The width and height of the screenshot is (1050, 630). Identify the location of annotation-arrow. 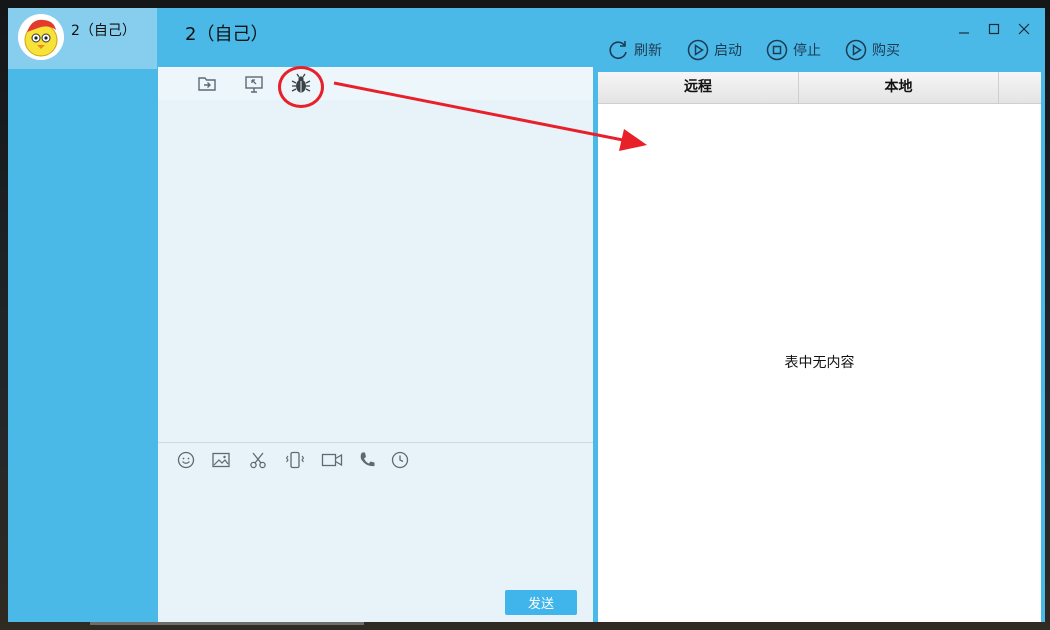
(490, 116).